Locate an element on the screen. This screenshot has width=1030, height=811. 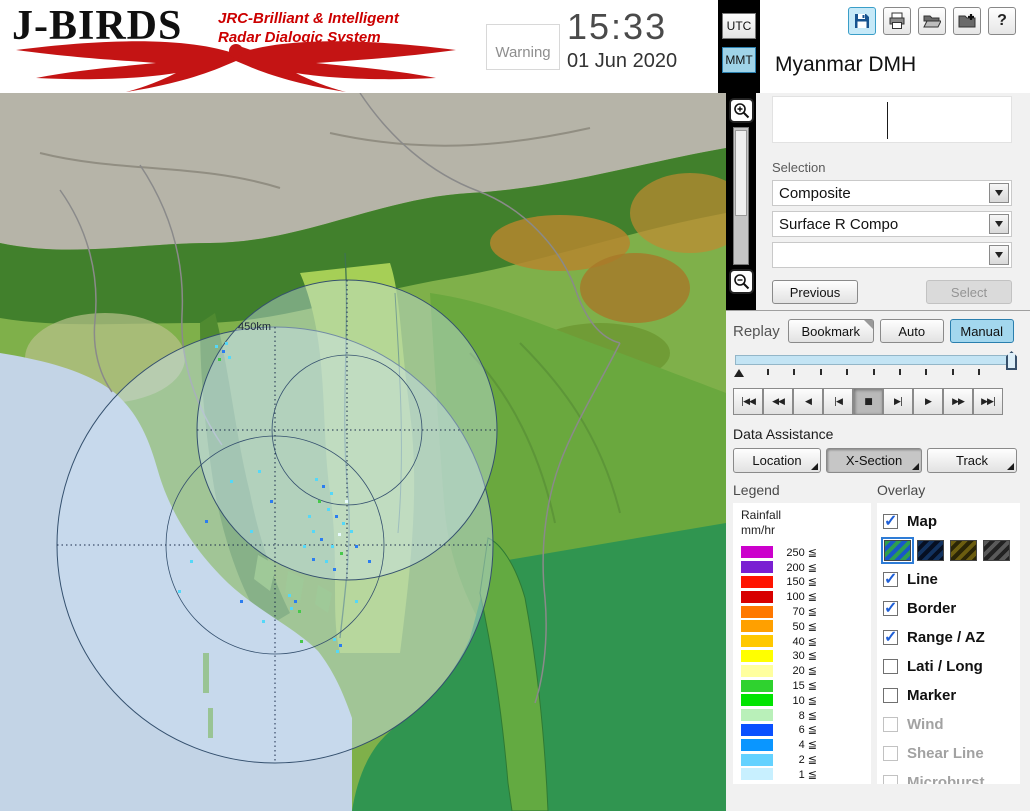
timeline-start-marker is located at coordinates (739, 373).